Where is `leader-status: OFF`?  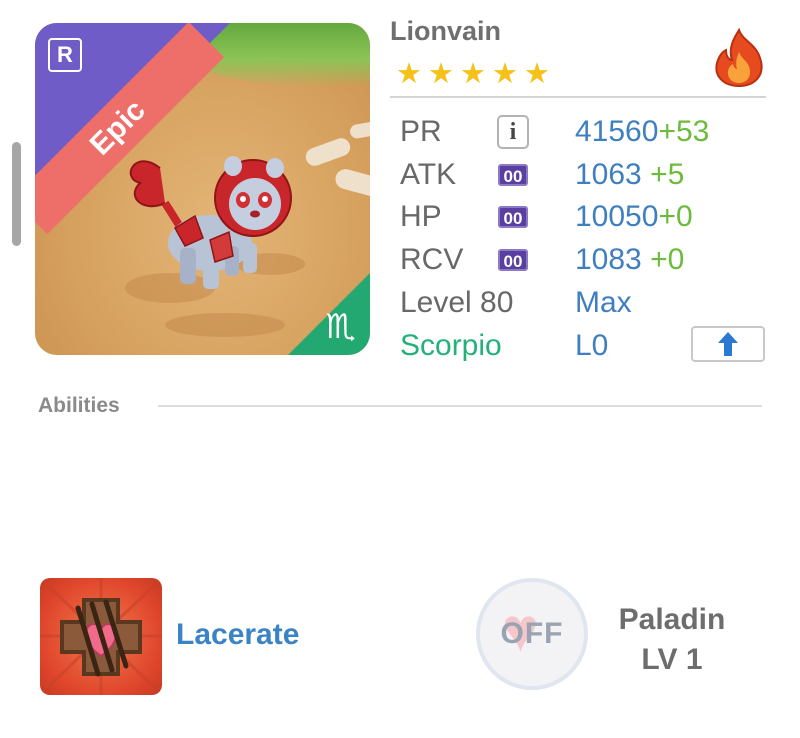 leader-status: OFF is located at coordinates (532, 633).